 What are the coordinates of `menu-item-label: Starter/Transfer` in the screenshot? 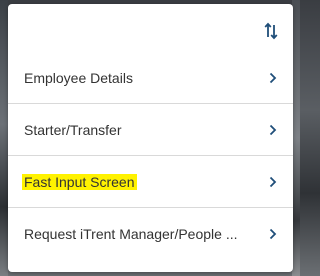 It's located at (73, 129).